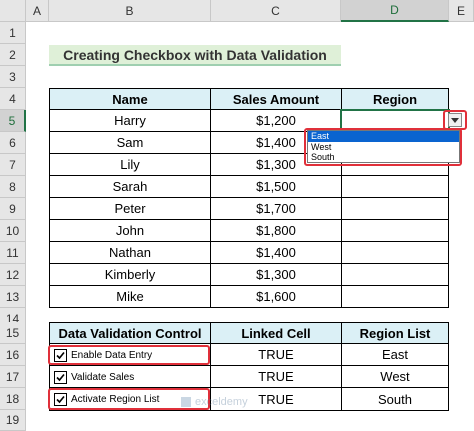 The image size is (474, 431). Describe the element at coordinates (461, 11) in the screenshot. I see `column-header-e: E` at that location.